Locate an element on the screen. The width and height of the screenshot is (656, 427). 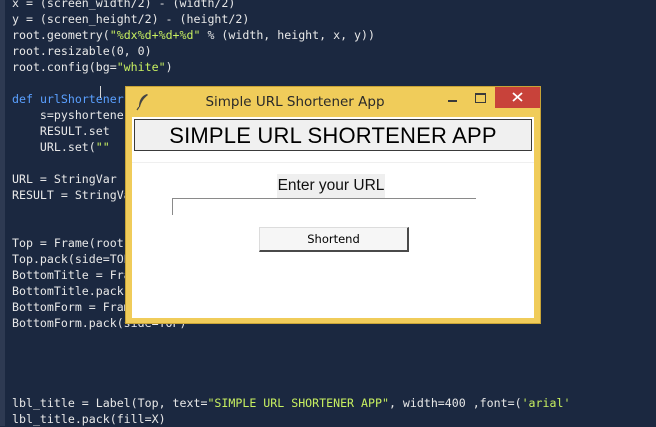
close-icon is located at coordinates (517, 97).